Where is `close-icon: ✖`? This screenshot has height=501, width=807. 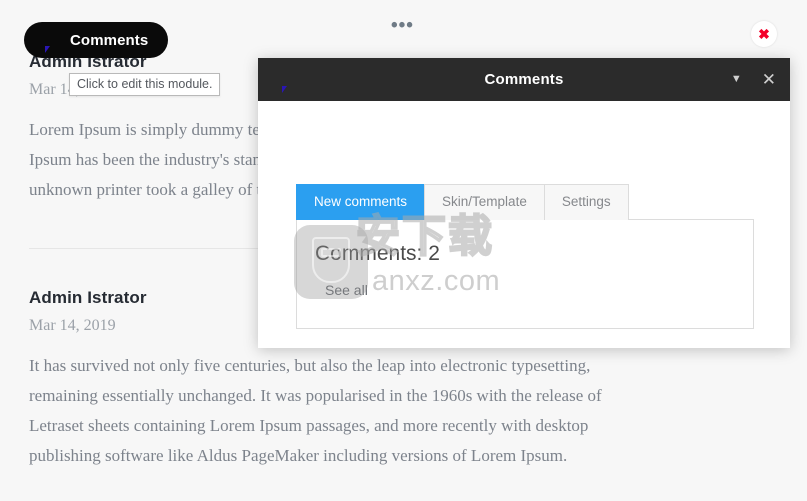
close-icon: ✖ is located at coordinates (764, 34).